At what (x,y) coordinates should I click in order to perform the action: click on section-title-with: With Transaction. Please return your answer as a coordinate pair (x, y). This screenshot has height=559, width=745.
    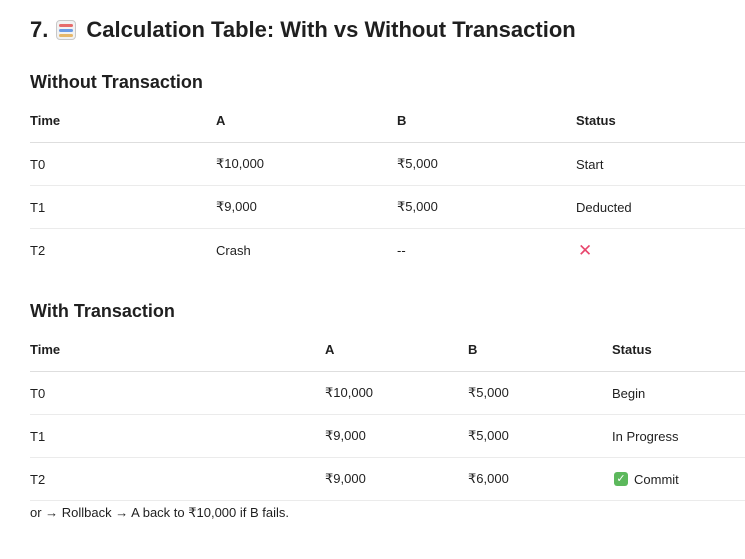
    Looking at the image, I should click on (102, 311).